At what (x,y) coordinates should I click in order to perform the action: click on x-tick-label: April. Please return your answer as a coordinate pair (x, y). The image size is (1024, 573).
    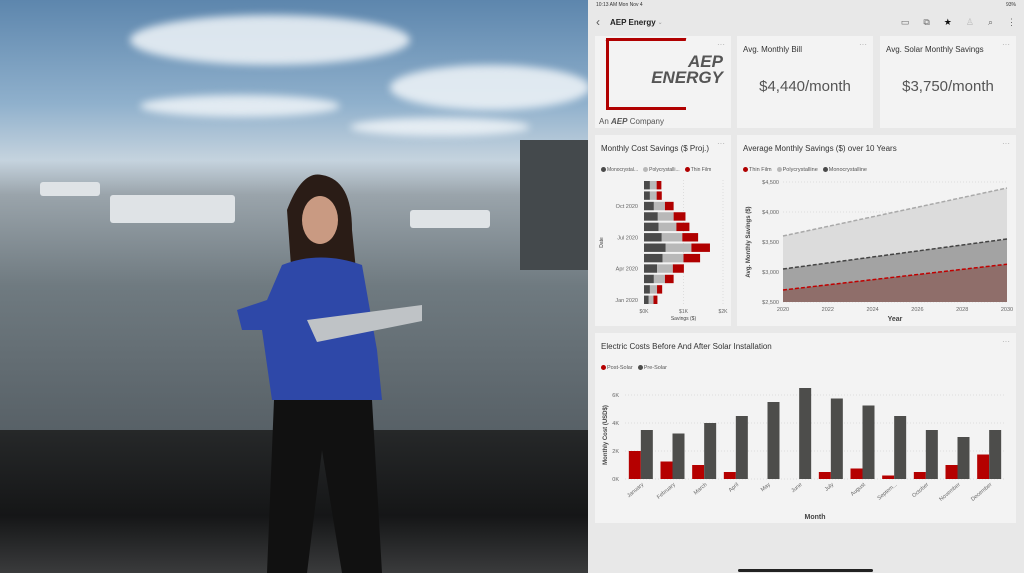
    Looking at the image, I should click on (734, 488).